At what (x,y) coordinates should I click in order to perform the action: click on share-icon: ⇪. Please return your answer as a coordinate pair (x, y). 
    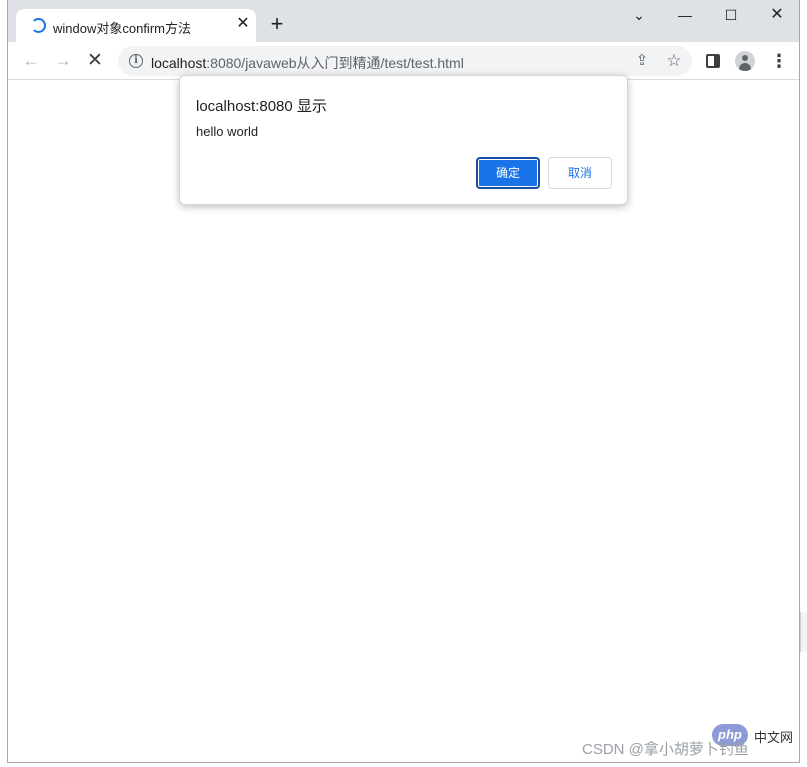
    Looking at the image, I should click on (642, 61).